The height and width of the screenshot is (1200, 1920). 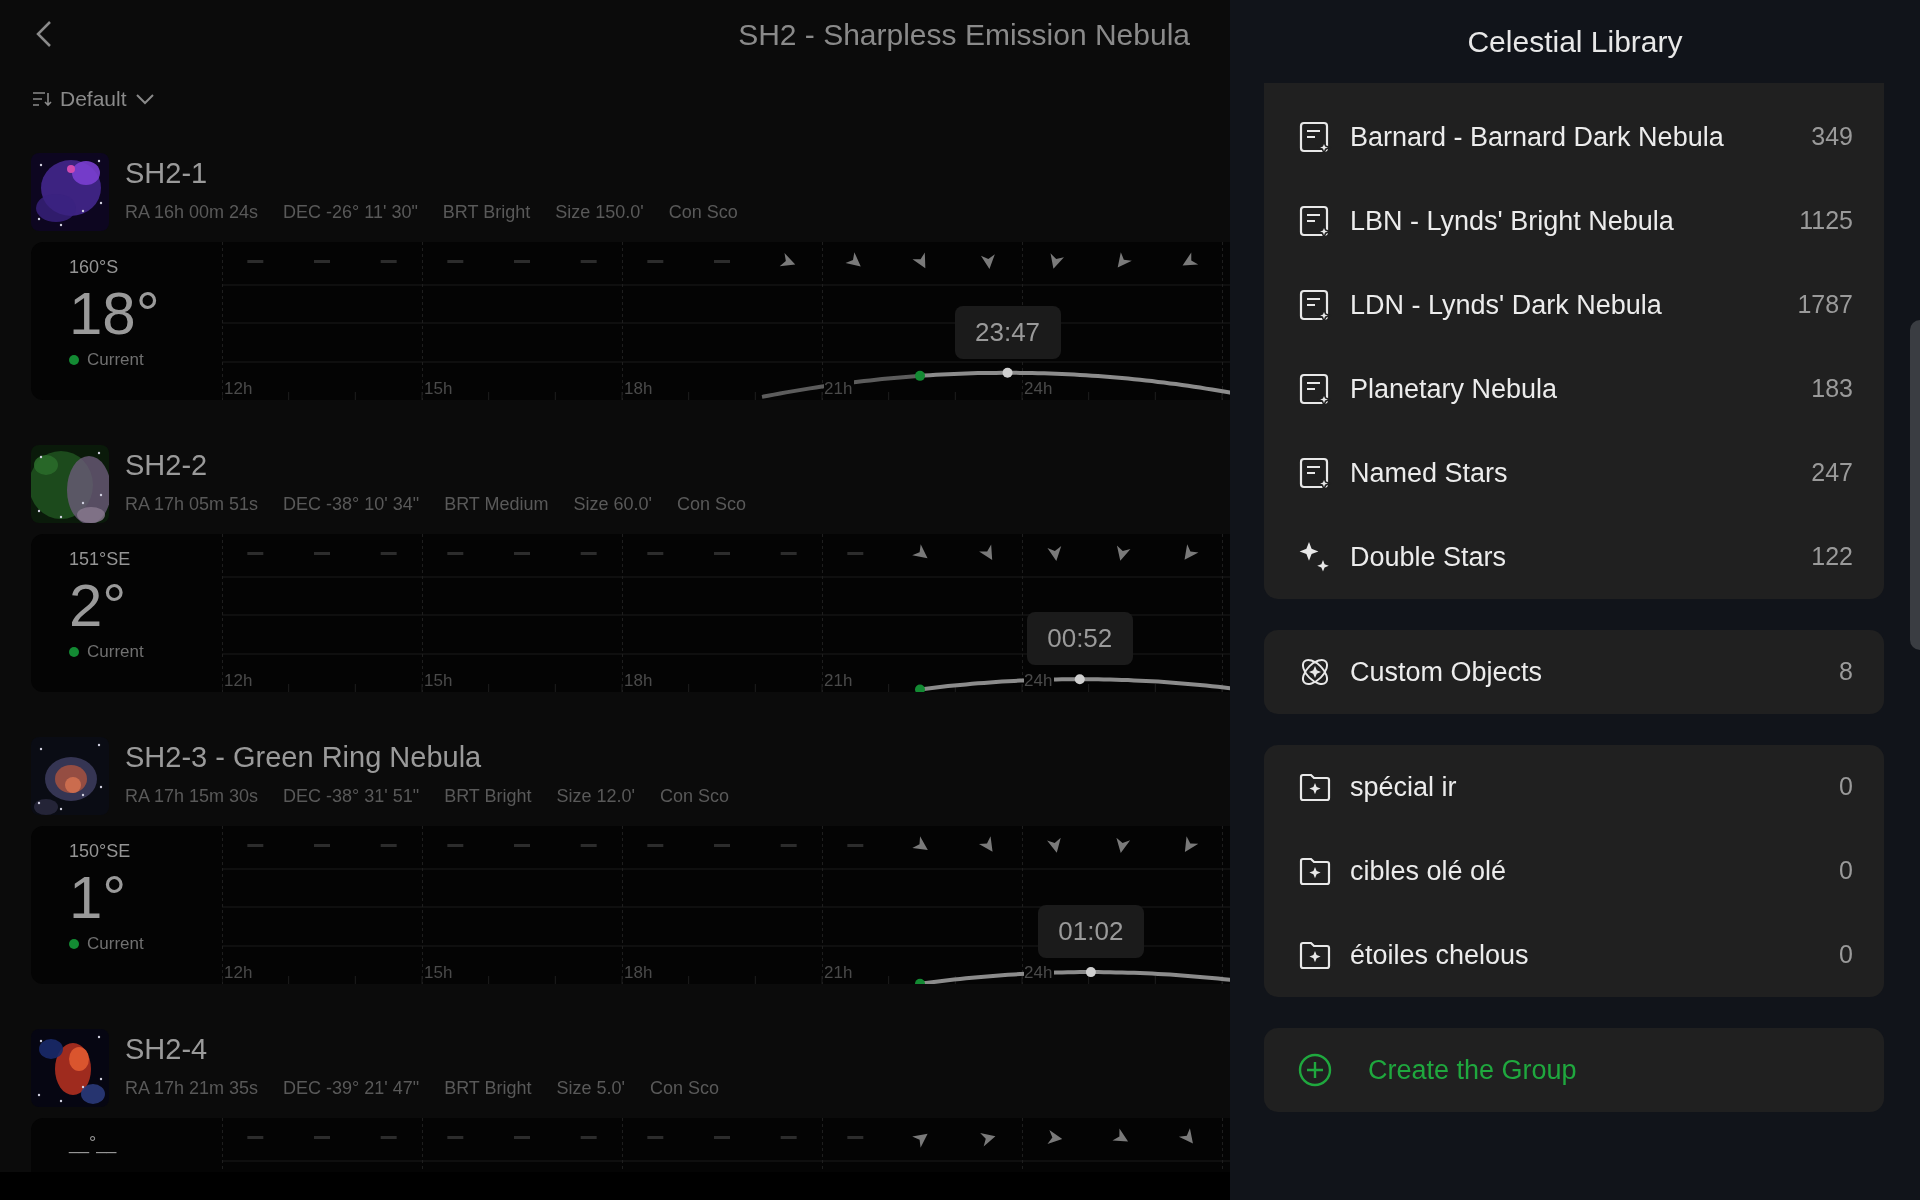 I want to click on group-item: cibles olé olé 0, so click(x=1574, y=871).